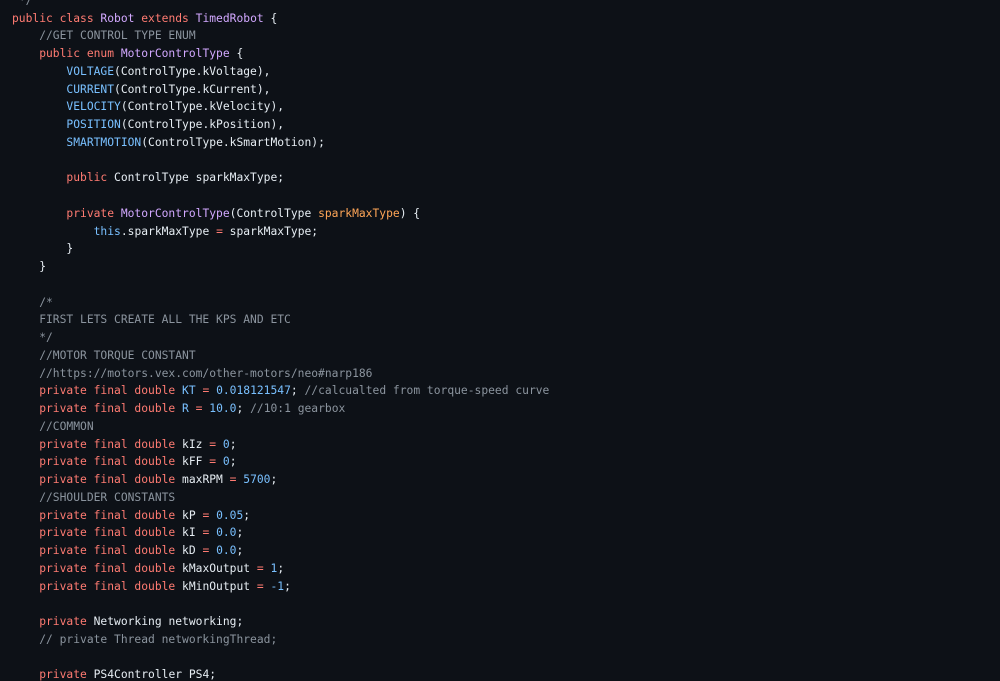 The width and height of the screenshot is (1000, 681). What do you see at coordinates (192, 551) in the screenshot?
I see `code-token: kD` at bounding box center [192, 551].